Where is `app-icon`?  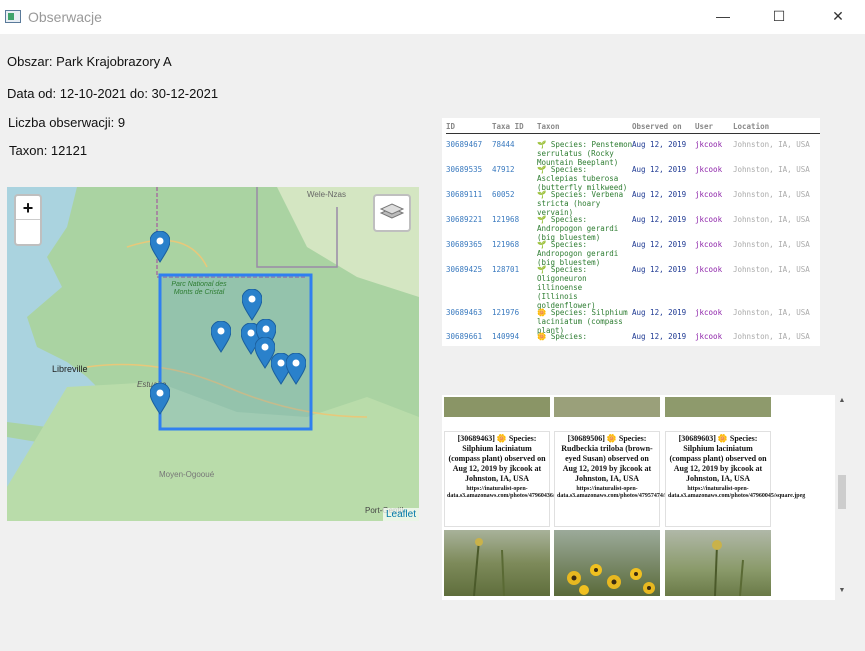
app-icon is located at coordinates (13, 16).